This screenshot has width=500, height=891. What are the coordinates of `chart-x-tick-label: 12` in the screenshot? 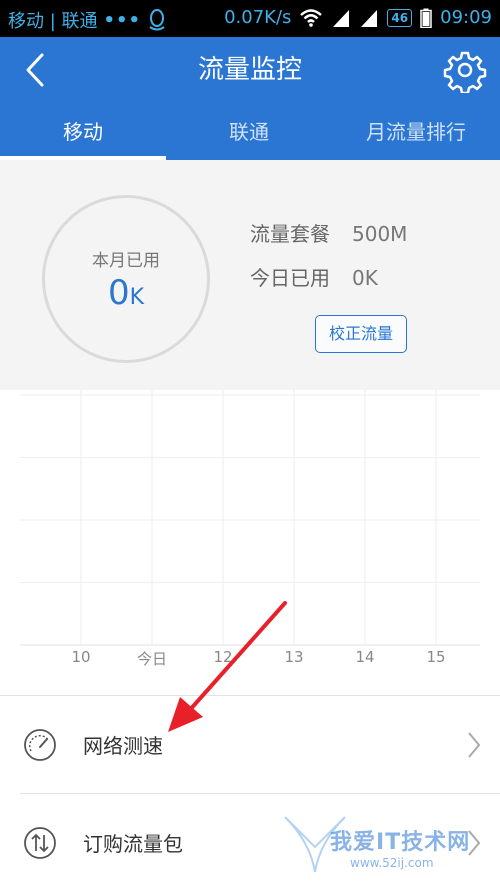 It's located at (223, 657).